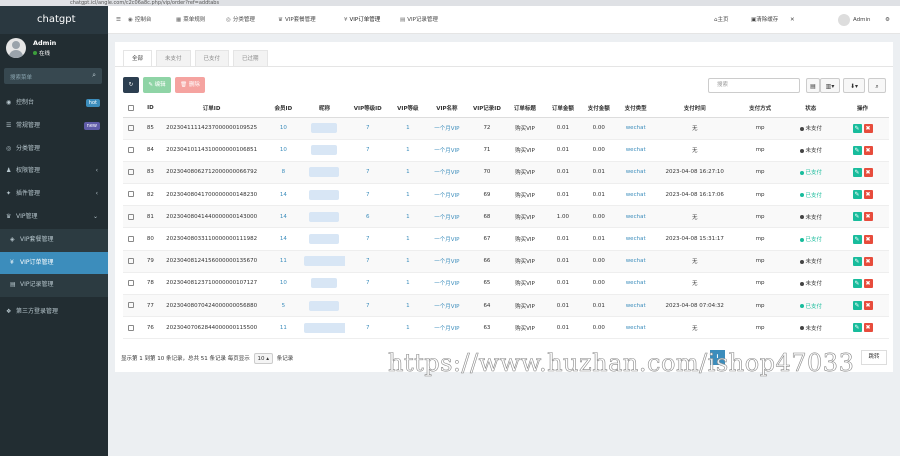  Describe the element at coordinates (54, 103) in the screenshot. I see `sidebar-item-dashboard: ◉ 控制台 hot` at that location.